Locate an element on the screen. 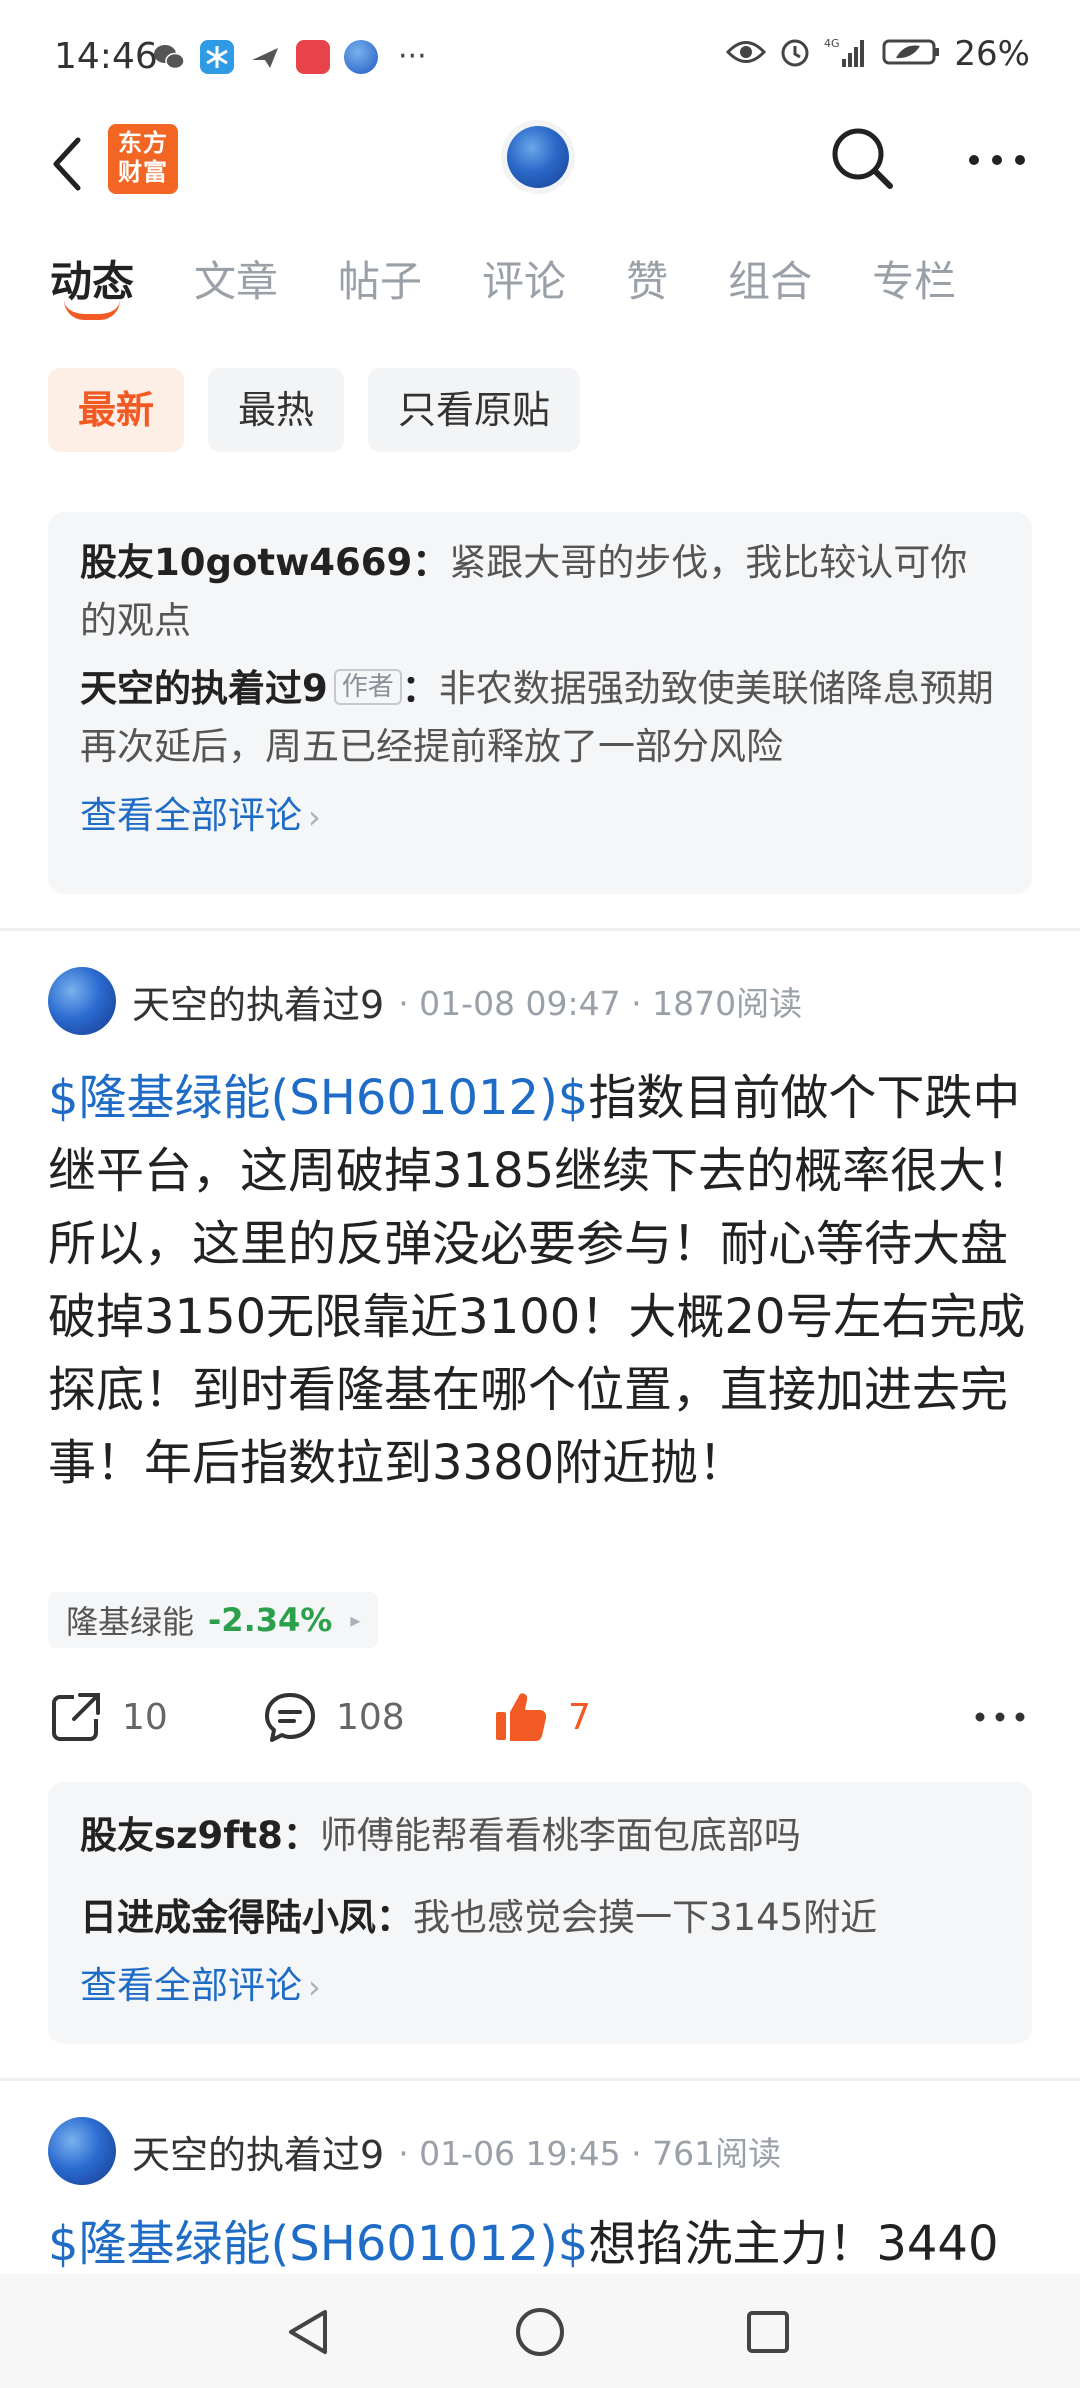 Image resolution: width=1080 pixels, height=2388 pixels. nav-recents-button is located at coordinates (768, 2332).